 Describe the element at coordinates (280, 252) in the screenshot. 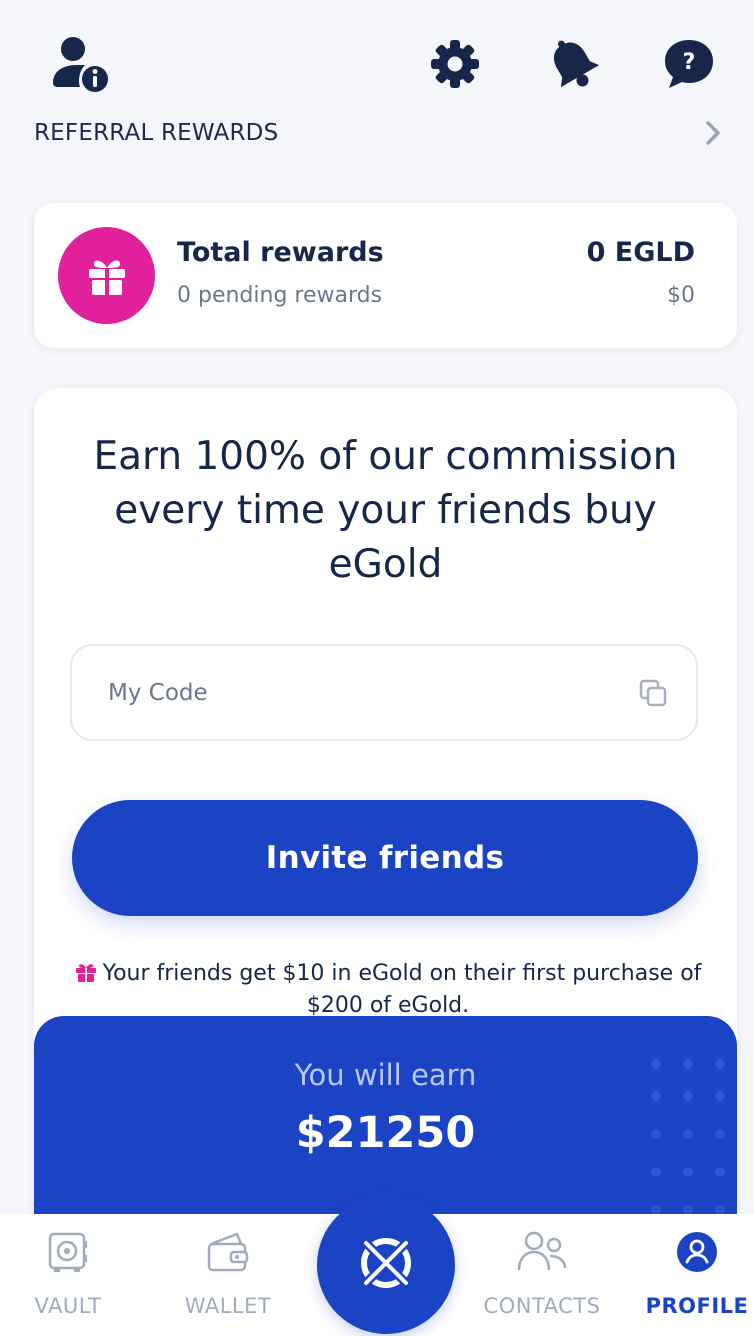

I see `rewards-title: Total rewards` at that location.